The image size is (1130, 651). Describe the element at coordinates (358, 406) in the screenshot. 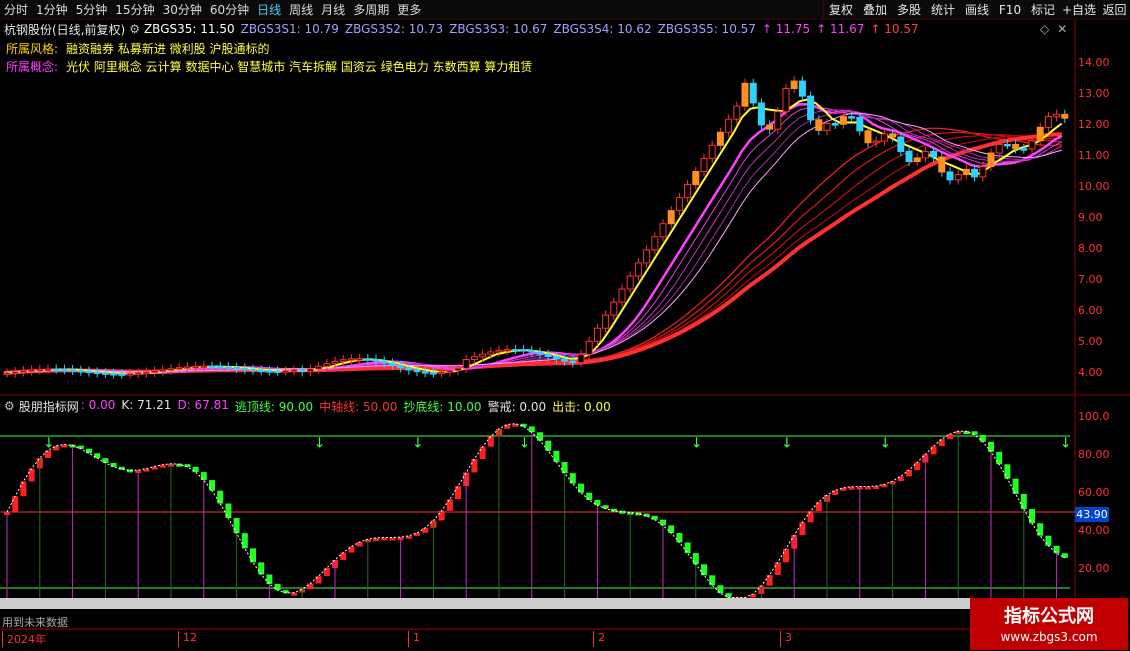

I see `indicator-field-4: 中轴线: 50.00` at that location.